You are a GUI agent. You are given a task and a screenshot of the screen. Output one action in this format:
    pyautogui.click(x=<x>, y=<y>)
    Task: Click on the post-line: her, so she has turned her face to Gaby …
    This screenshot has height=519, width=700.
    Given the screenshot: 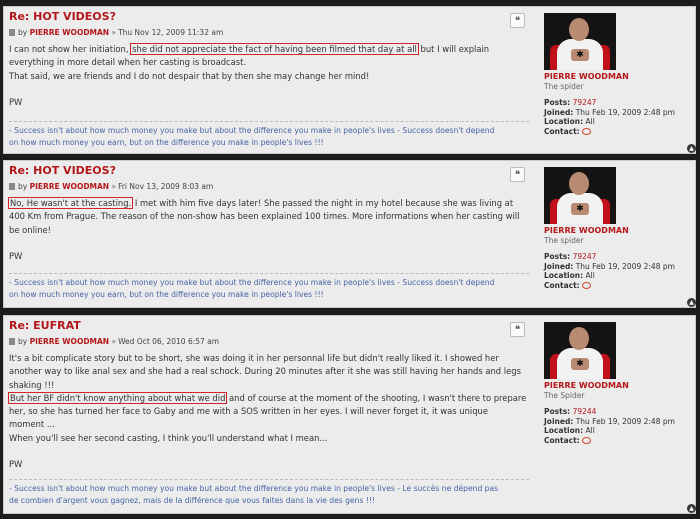 What is the action you would take?
    pyautogui.click(x=248, y=411)
    